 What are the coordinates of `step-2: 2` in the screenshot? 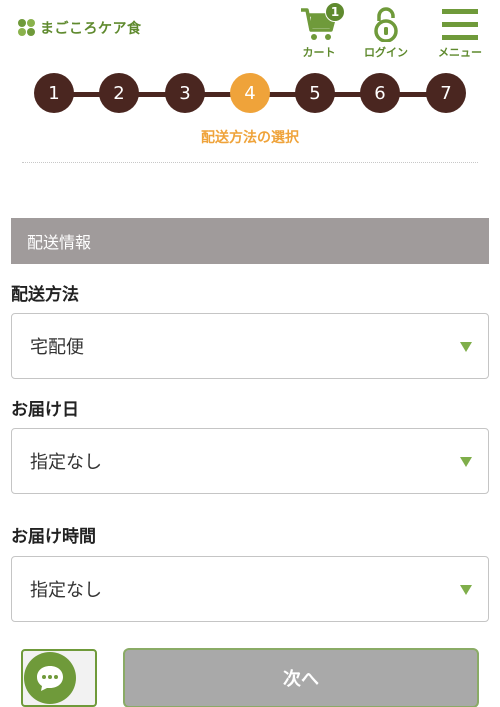 It's located at (119, 93).